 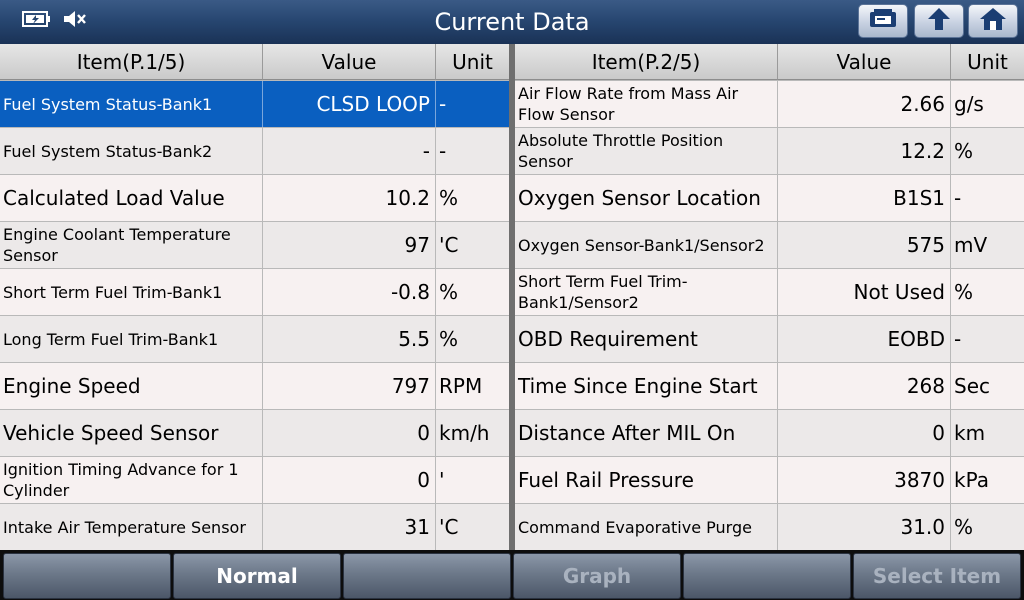 What do you see at coordinates (131, 62) in the screenshot?
I see `column-header-item: Item(P.1/5)` at bounding box center [131, 62].